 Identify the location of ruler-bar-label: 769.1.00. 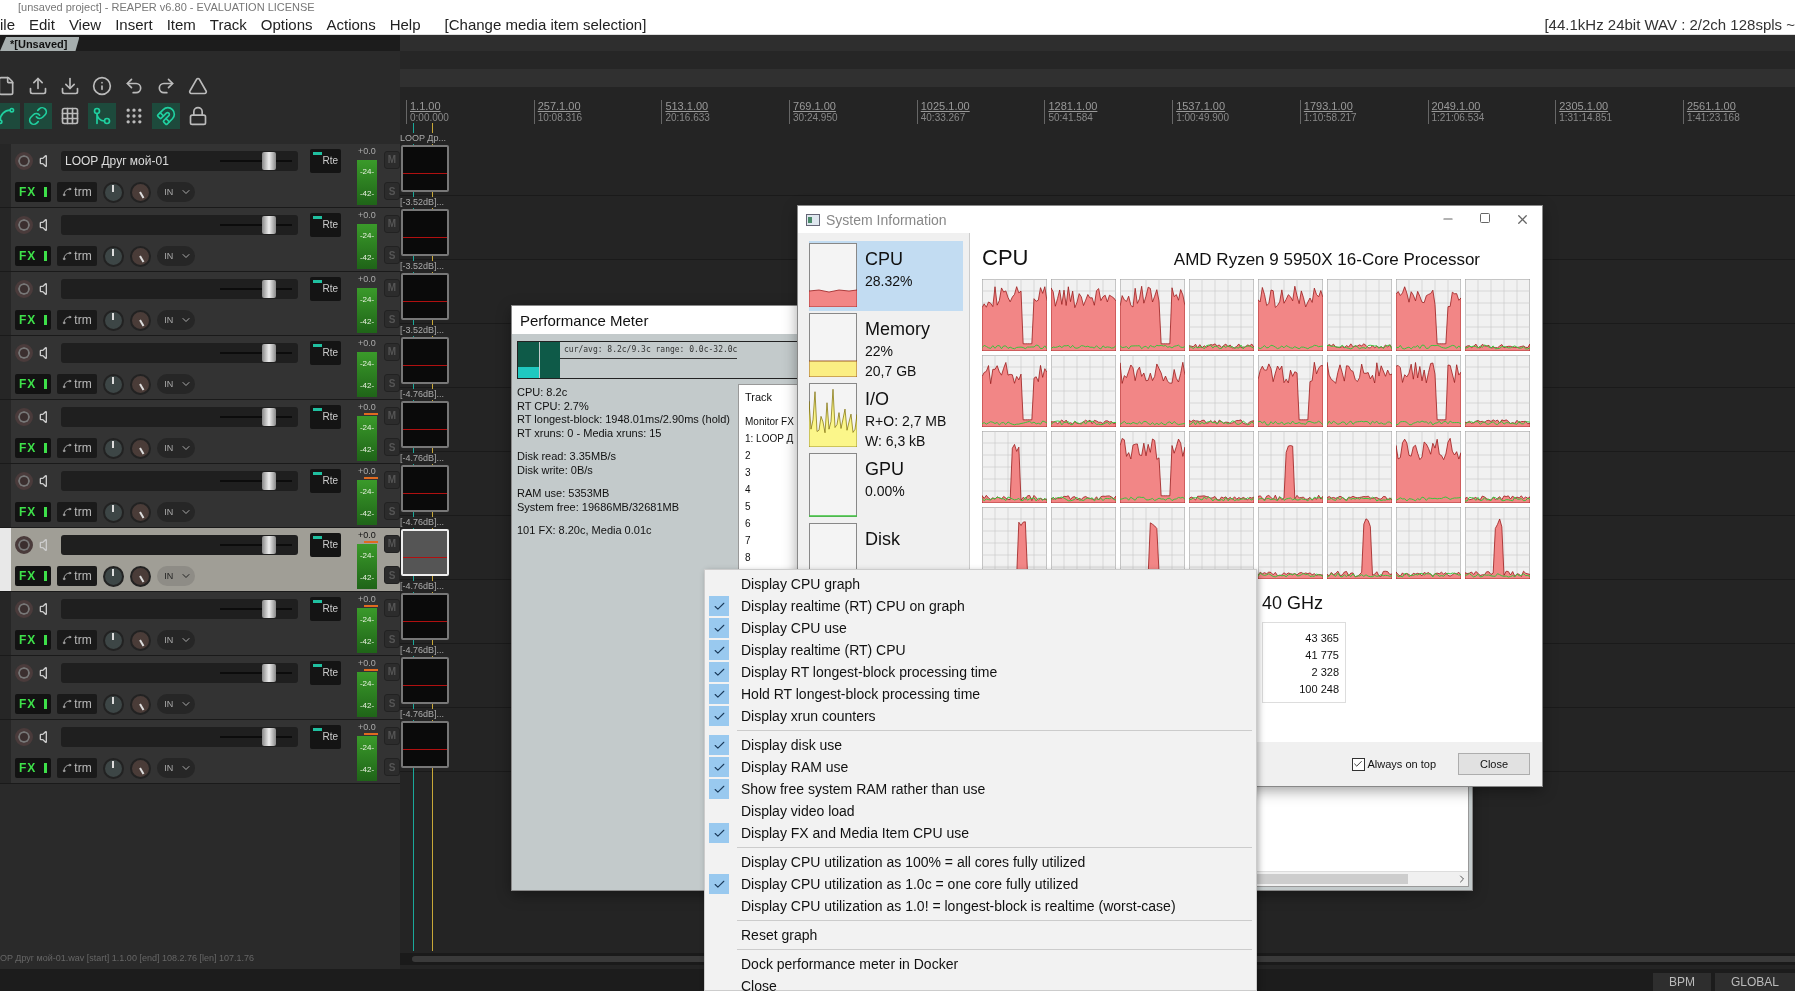
(815, 106).